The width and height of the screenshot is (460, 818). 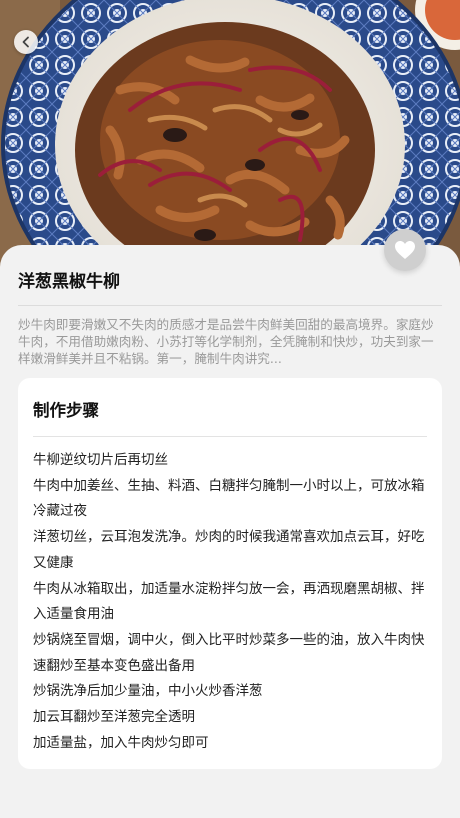 I want to click on step-item: 牛肉从冰箱取出，加适量水淀粉拌匀放一会，再洒现磨黑胡椒、拌入适量食用油, so click(x=229, y=601).